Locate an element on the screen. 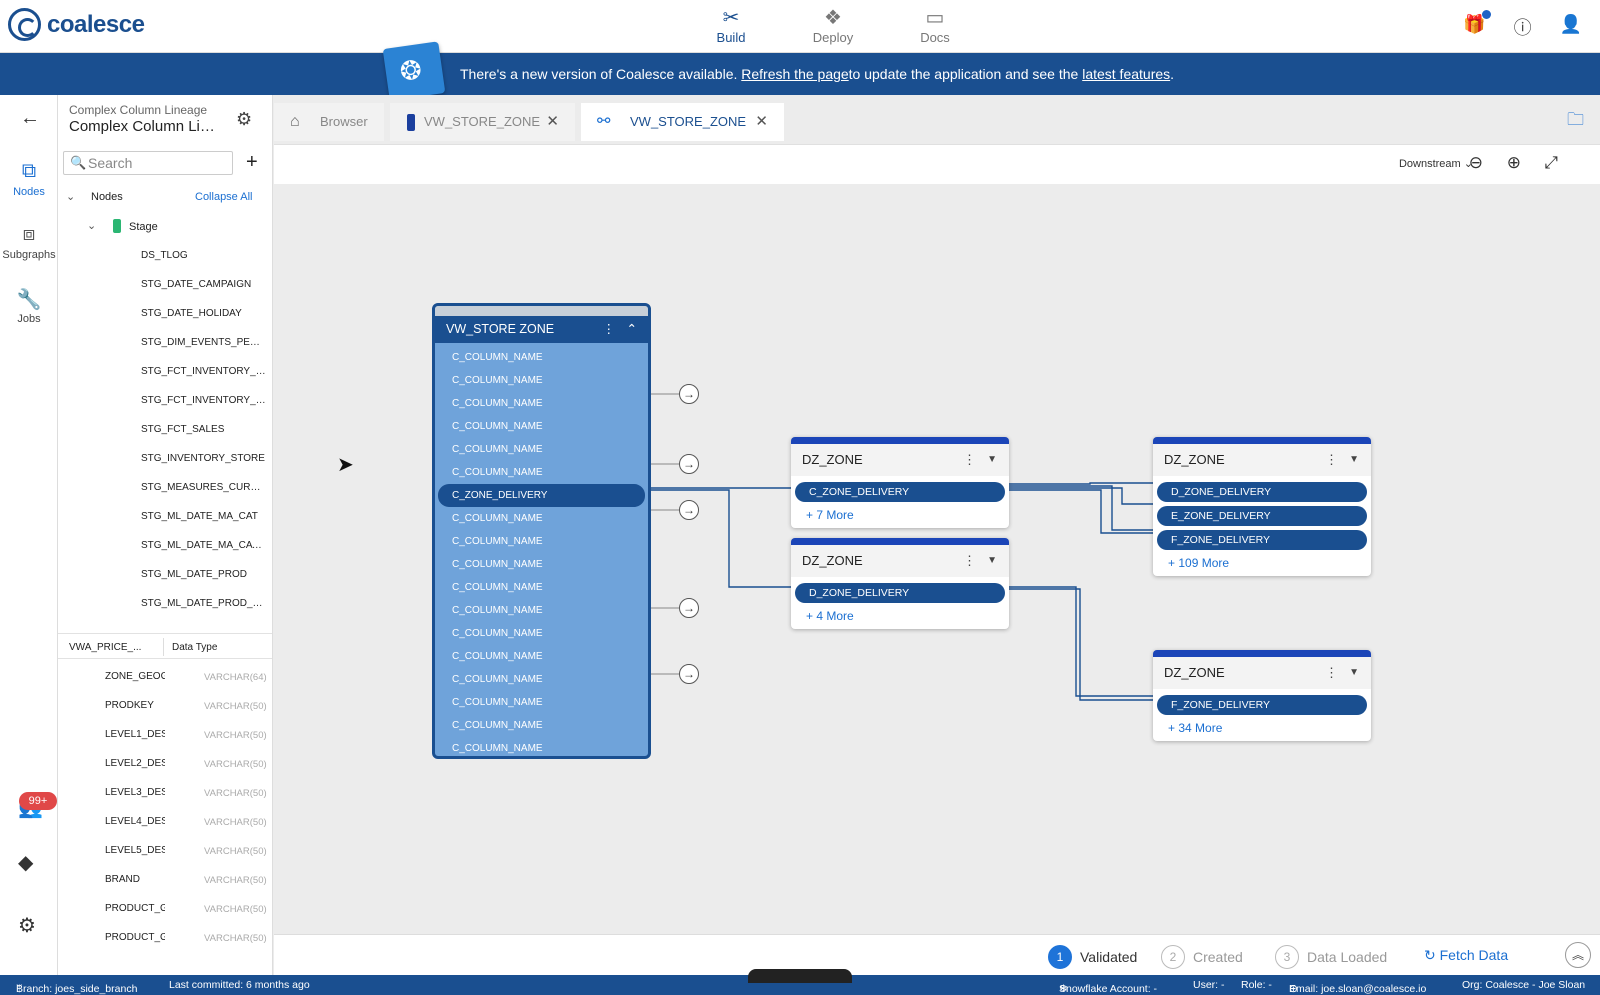 The image size is (1600, 995). more-columns-link: + 7 More is located at coordinates (900, 515).